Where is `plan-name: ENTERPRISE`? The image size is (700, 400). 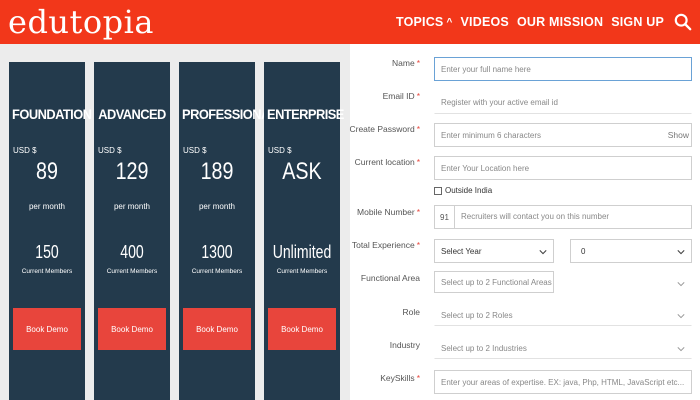 plan-name: ENTERPRISE is located at coordinates (305, 114).